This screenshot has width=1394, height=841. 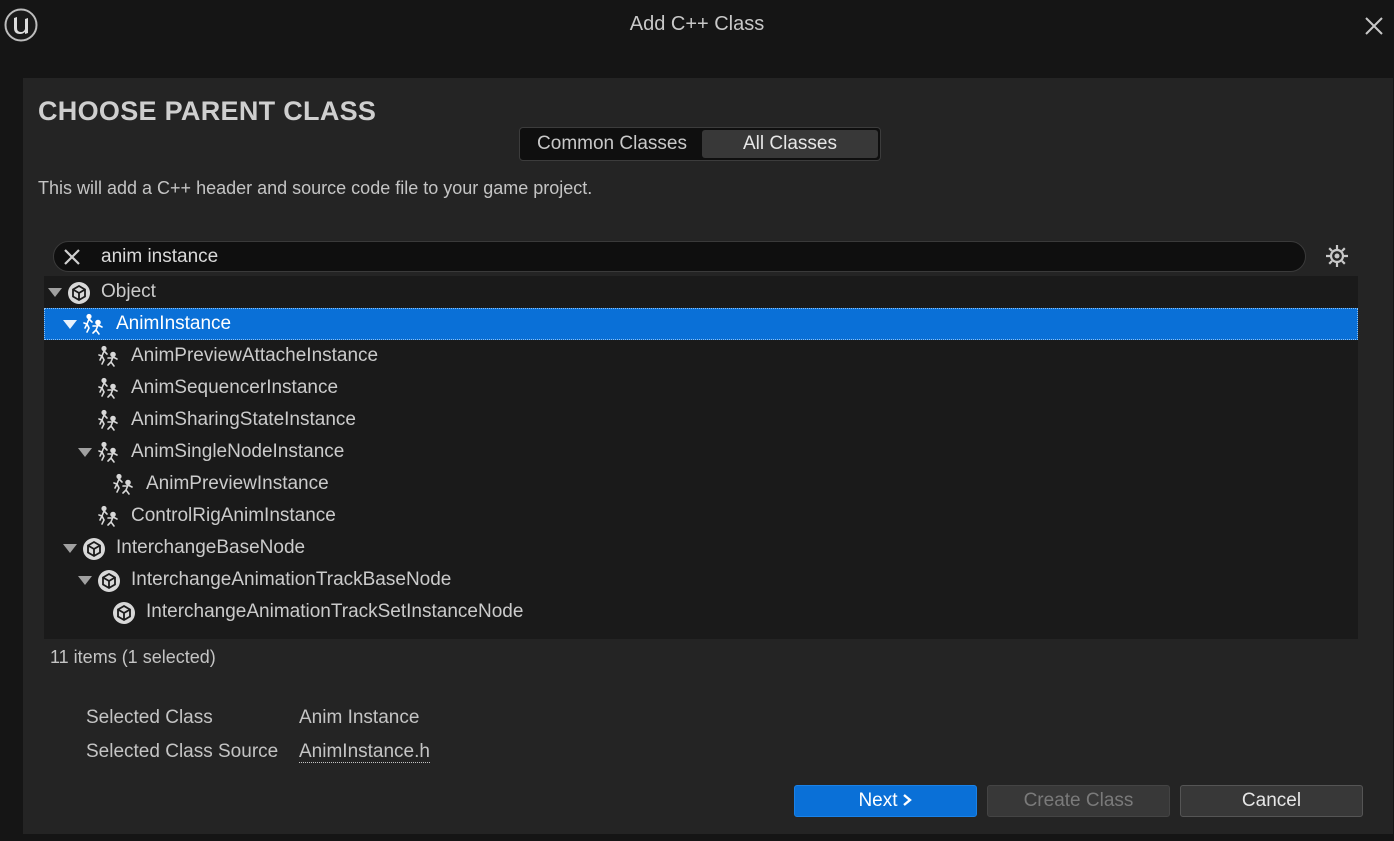 I want to click on tree-row-animinstance: AnimInstance, so click(x=701, y=324).